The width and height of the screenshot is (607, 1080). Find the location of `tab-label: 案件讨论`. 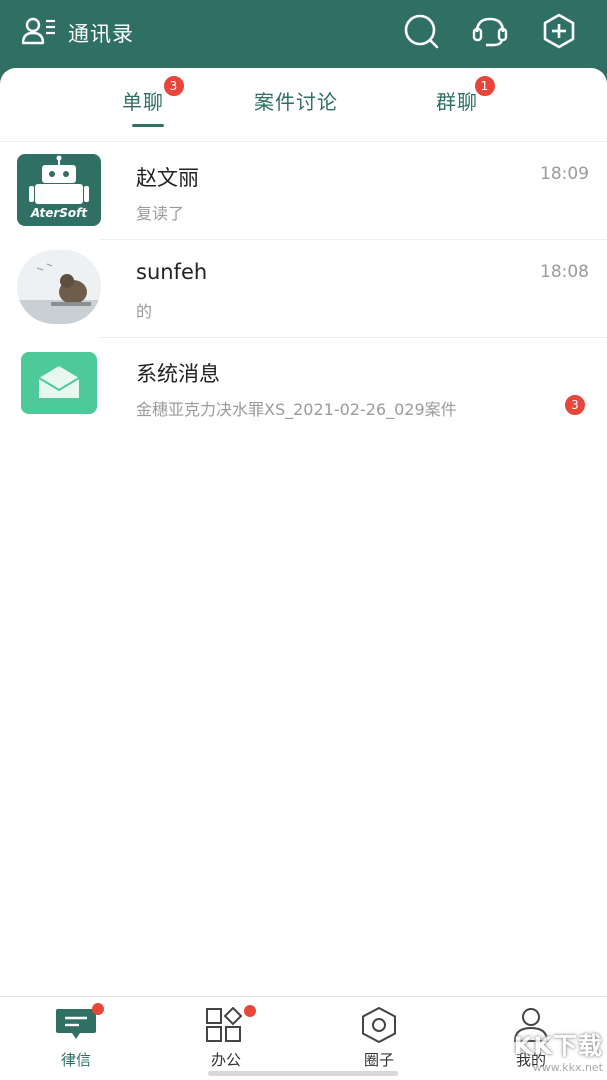

tab-label: 案件讨论 is located at coordinates (296, 102).